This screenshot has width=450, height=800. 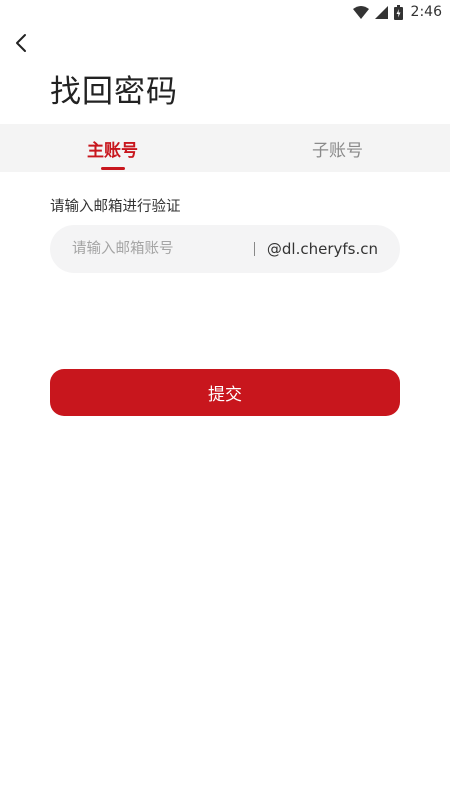 What do you see at coordinates (225, 12) in the screenshot?
I see `status-bar: 2:46` at bounding box center [225, 12].